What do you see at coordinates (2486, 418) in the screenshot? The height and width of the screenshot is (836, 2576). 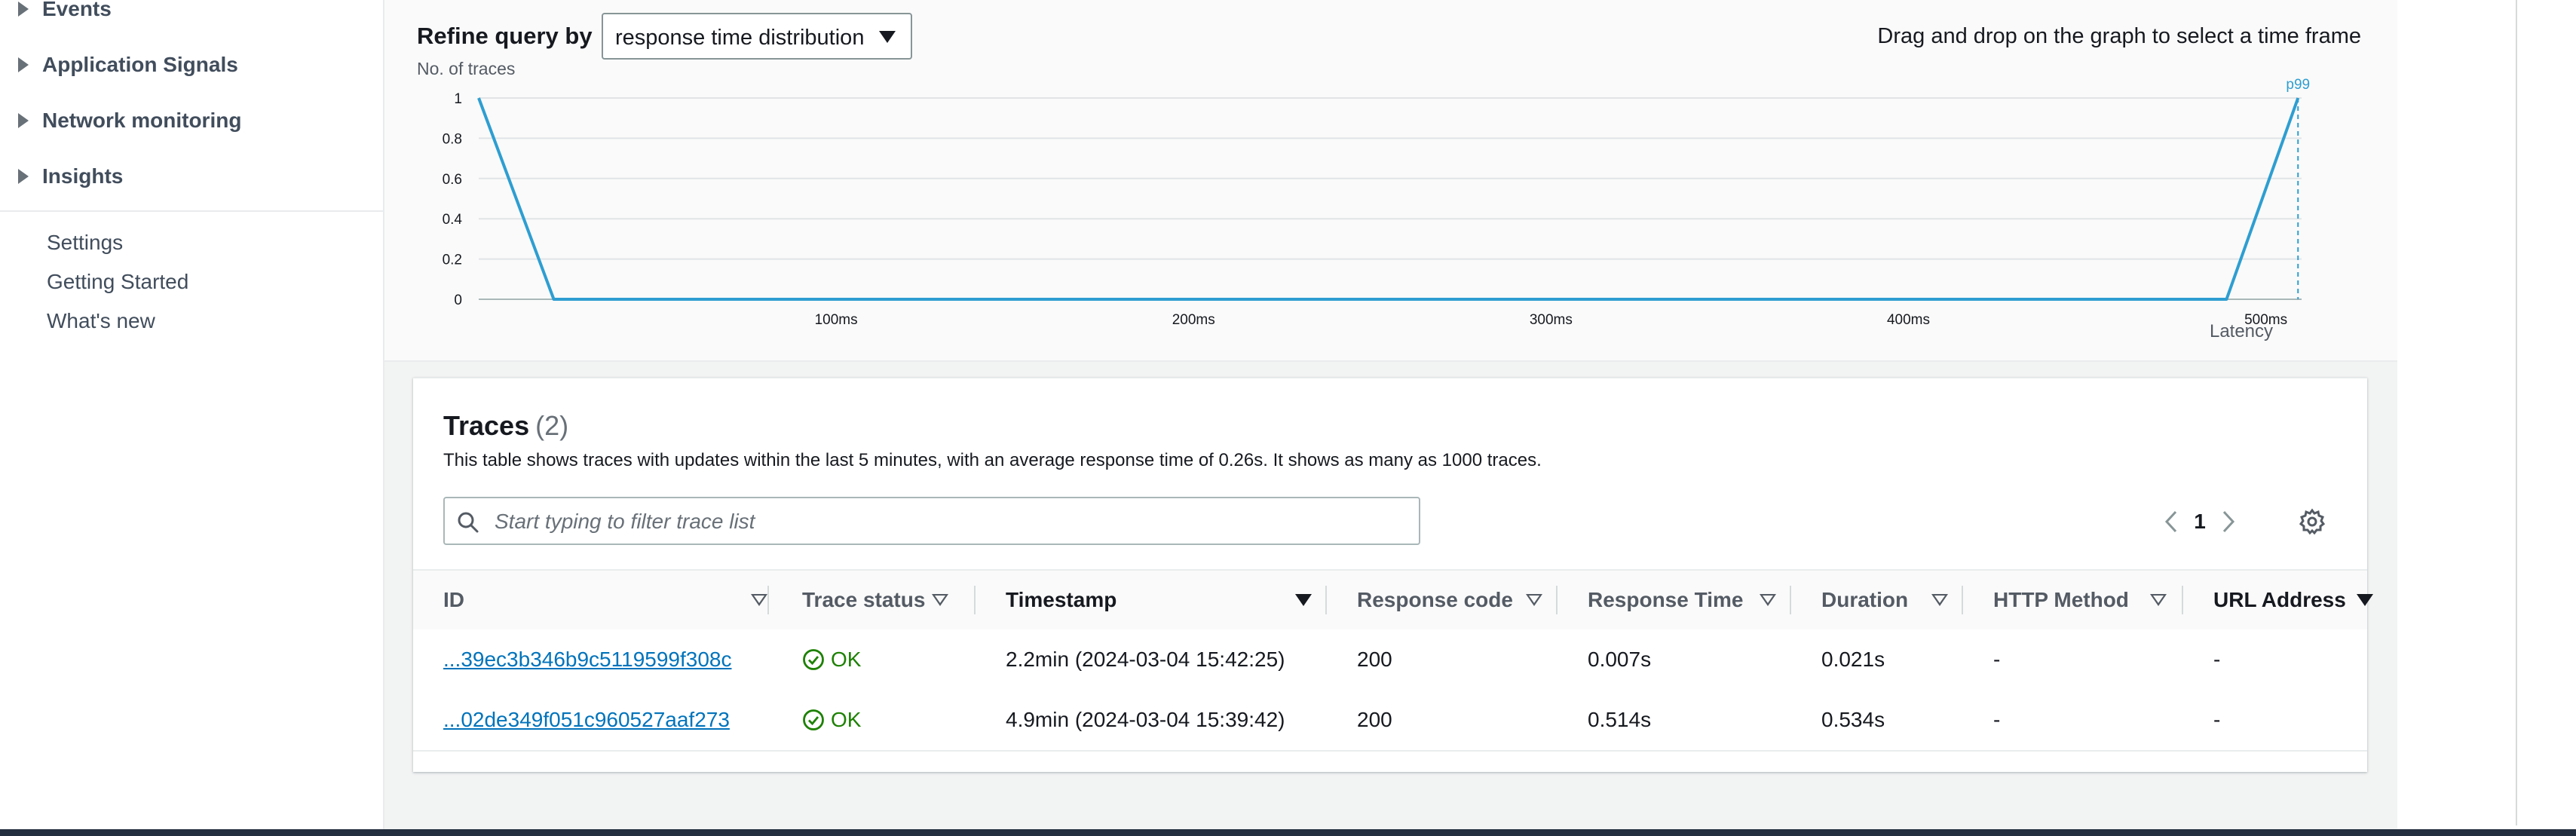 I see `right-gutter` at bounding box center [2486, 418].